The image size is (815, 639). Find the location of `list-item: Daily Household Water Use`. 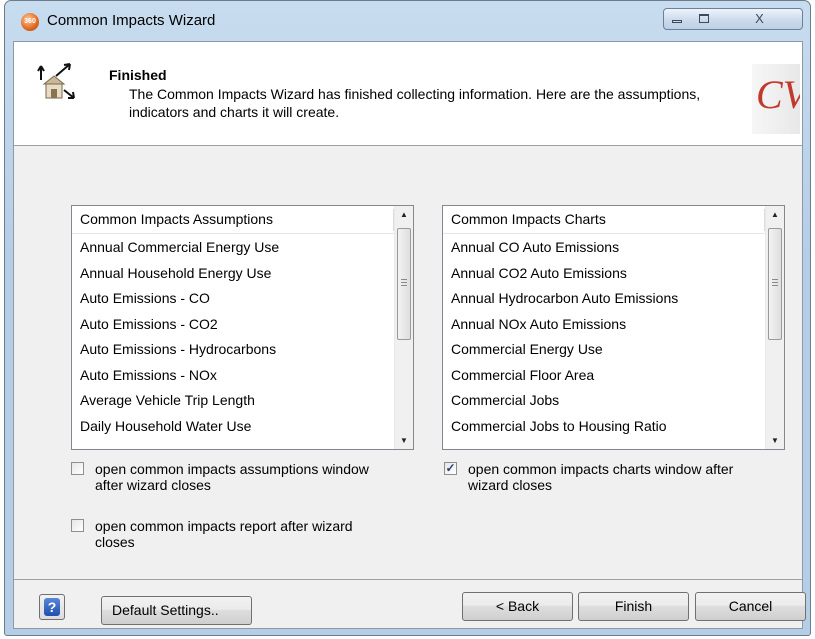

list-item: Daily Household Water Use is located at coordinates (233, 427).